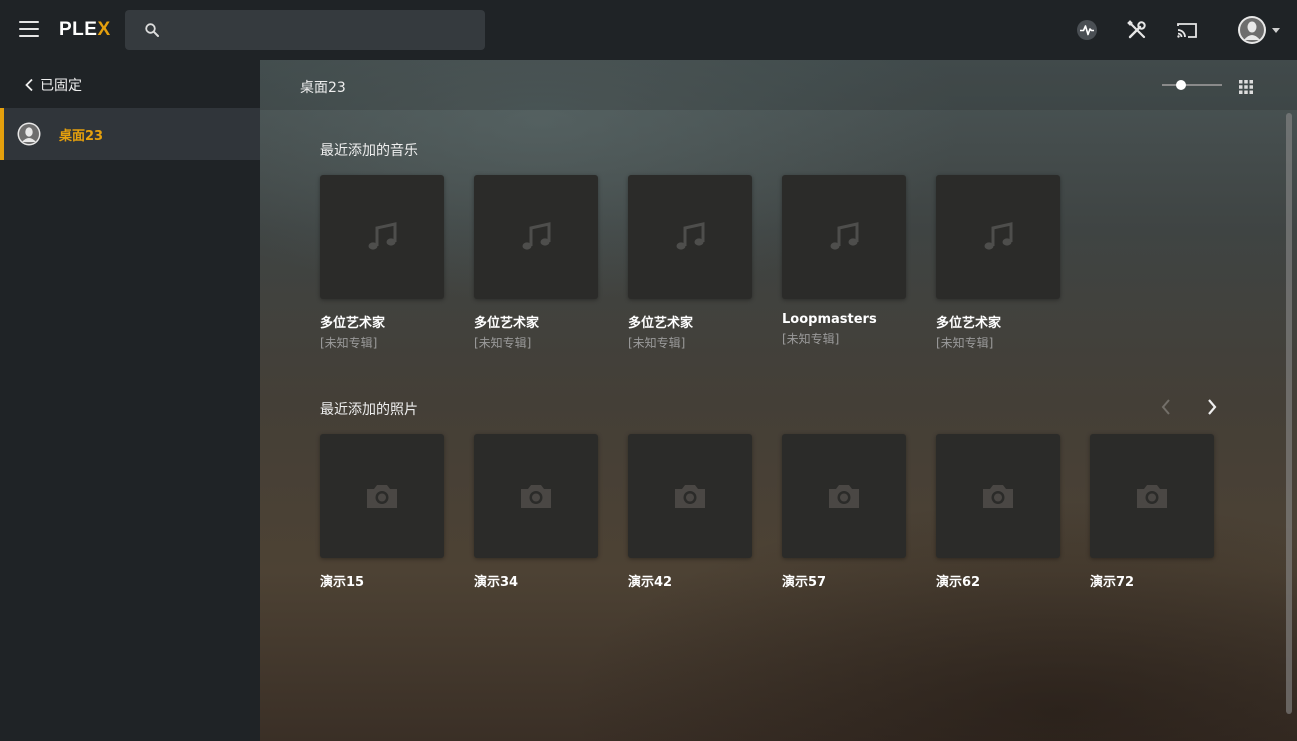 The height and width of the screenshot is (741, 1297). I want to click on photo-card: 演示34, so click(536, 512).